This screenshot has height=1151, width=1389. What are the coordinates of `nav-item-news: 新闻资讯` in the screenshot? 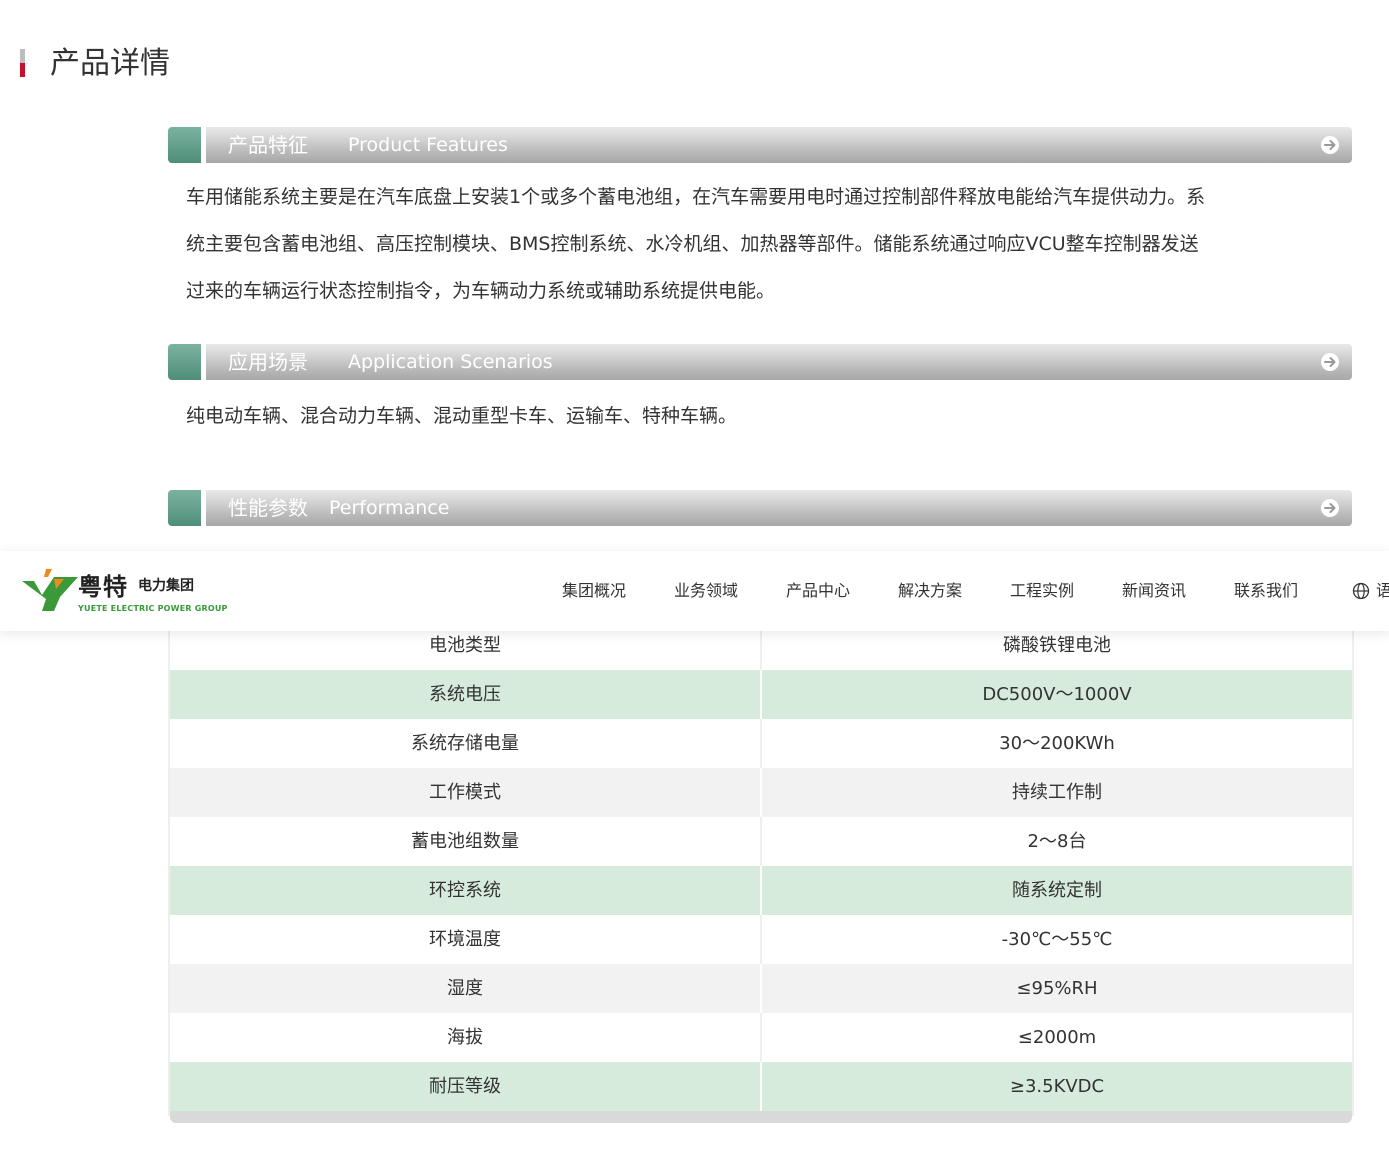 It's located at (1154, 591).